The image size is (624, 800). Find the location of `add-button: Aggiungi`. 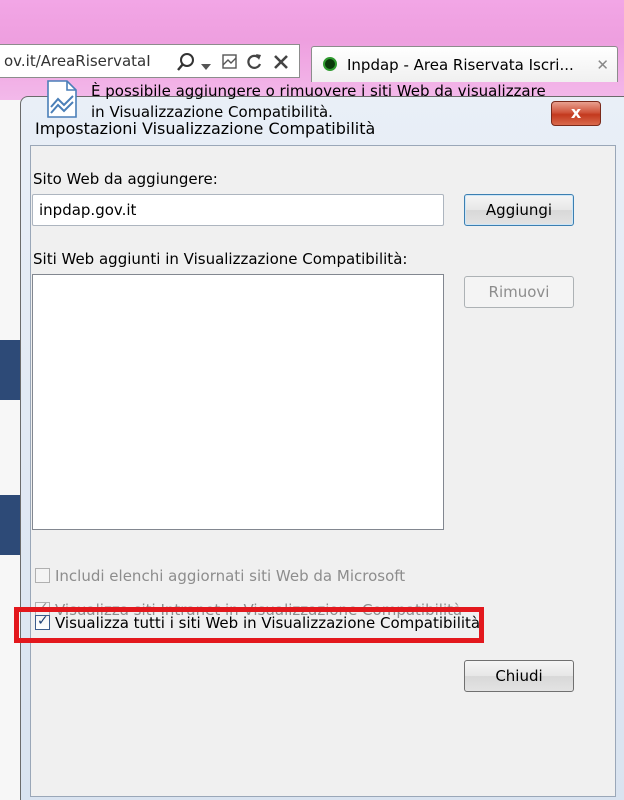

add-button: Aggiungi is located at coordinates (519, 210).